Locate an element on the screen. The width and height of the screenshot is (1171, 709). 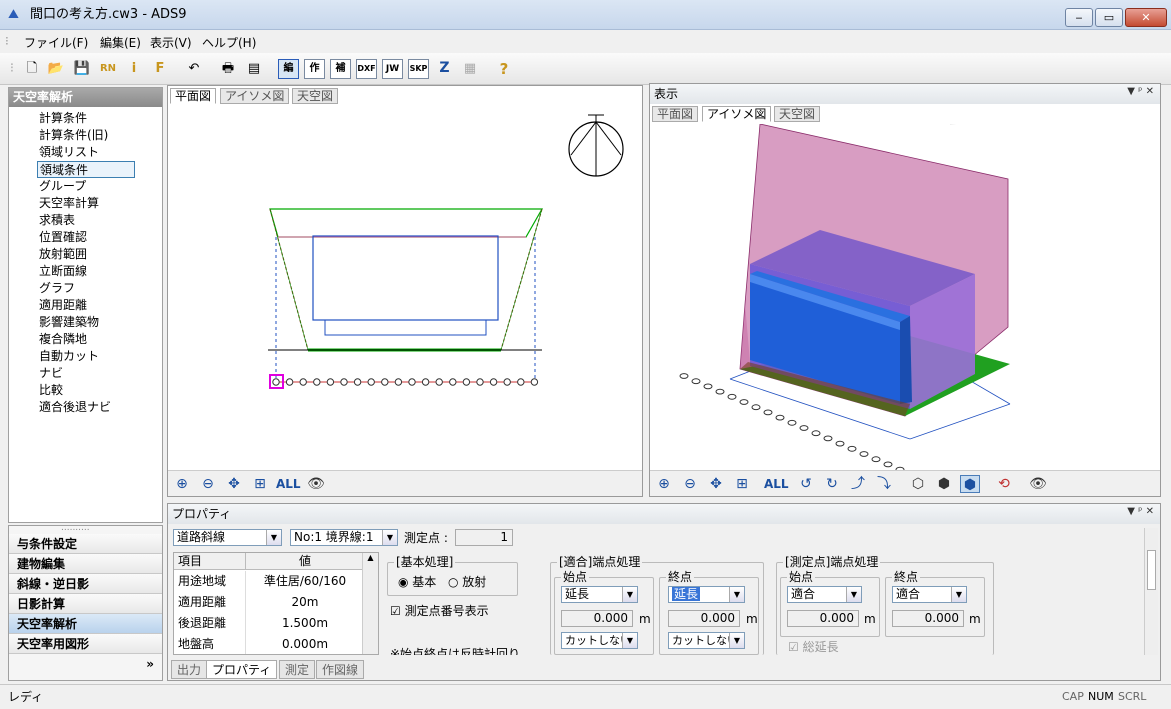
skp-button: SKP is located at coordinates (418, 69).